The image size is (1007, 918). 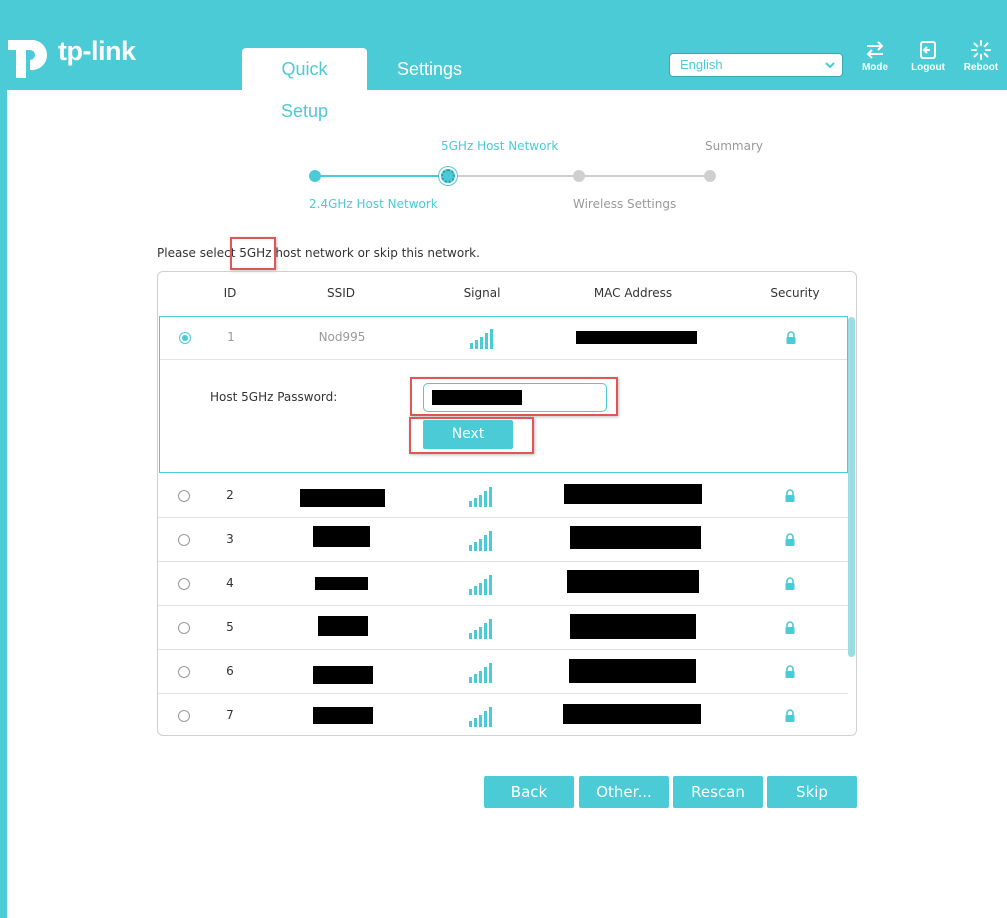 I want to click on tp-link-logo-icon, so click(x=27, y=59).